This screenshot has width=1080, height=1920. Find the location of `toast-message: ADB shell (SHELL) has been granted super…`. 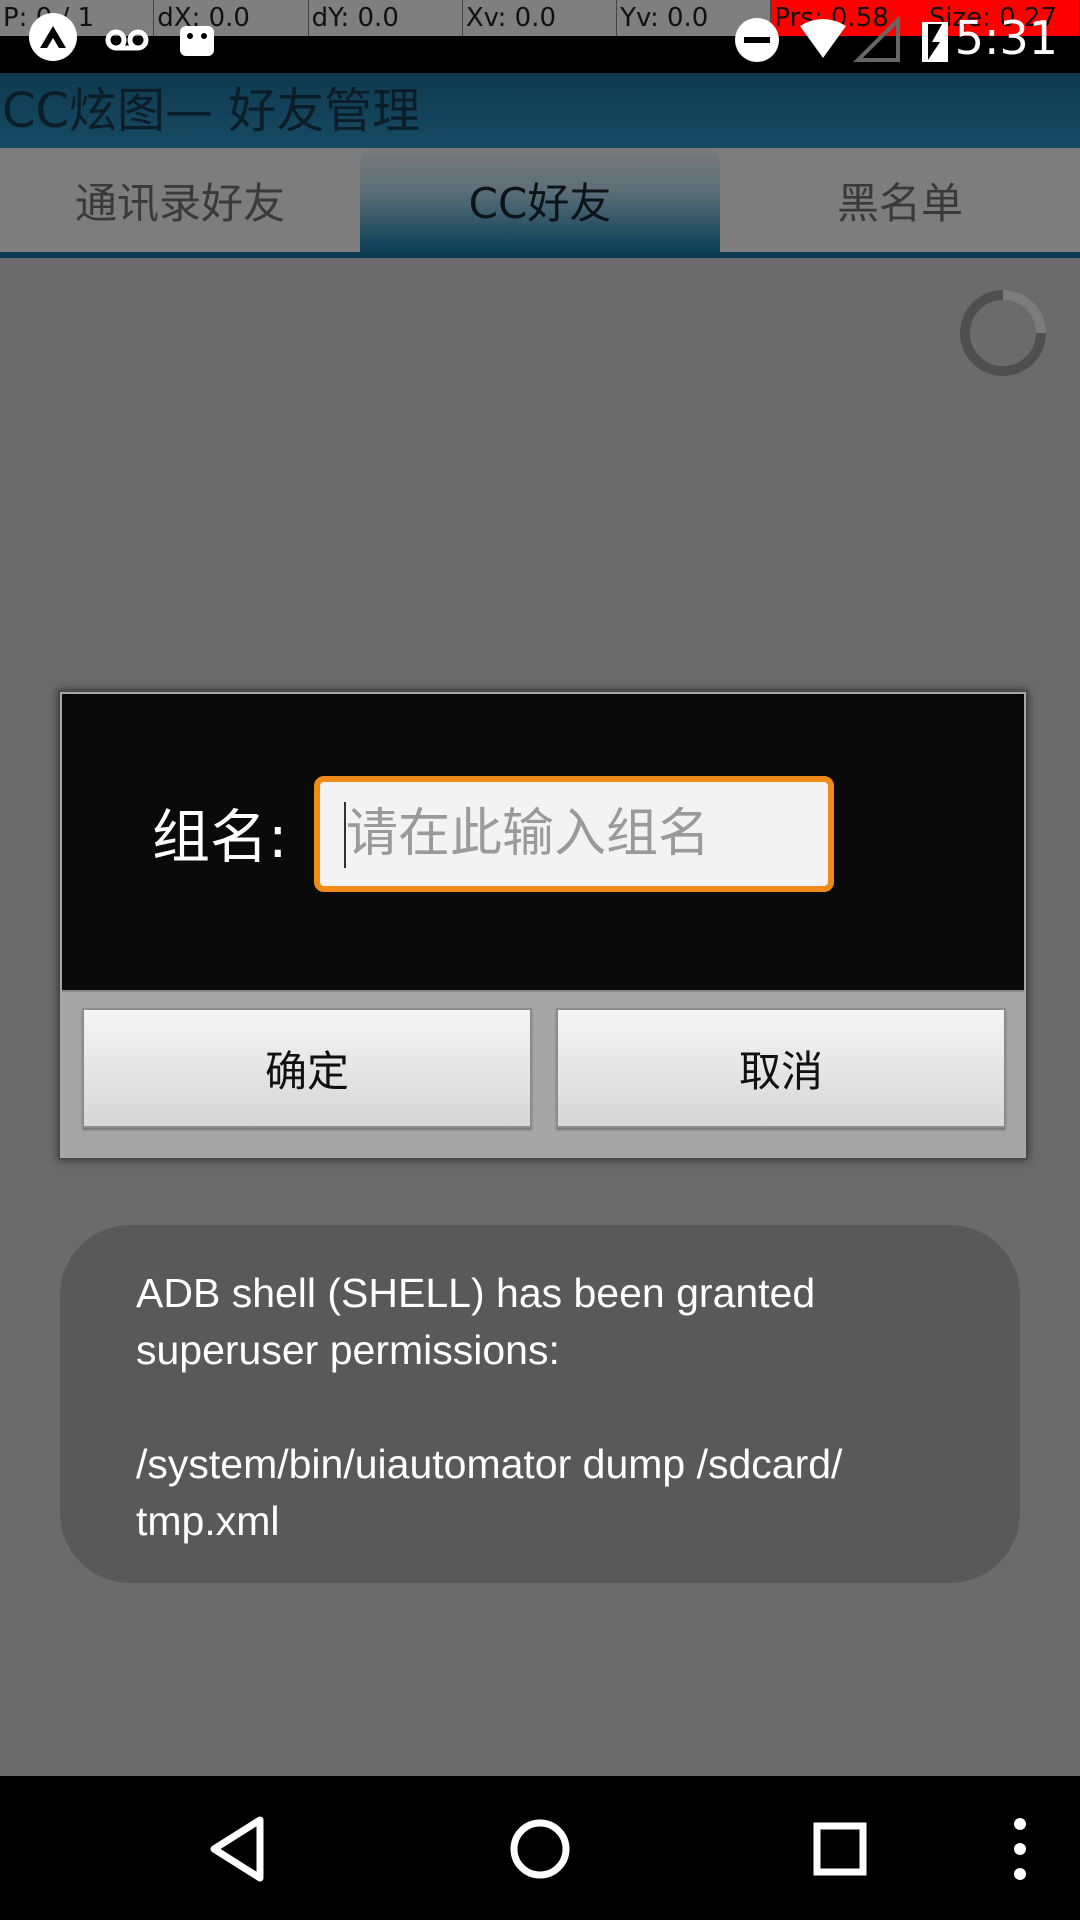

toast-message: ADB shell (SHELL) has been granted super… is located at coordinates (489, 1407).